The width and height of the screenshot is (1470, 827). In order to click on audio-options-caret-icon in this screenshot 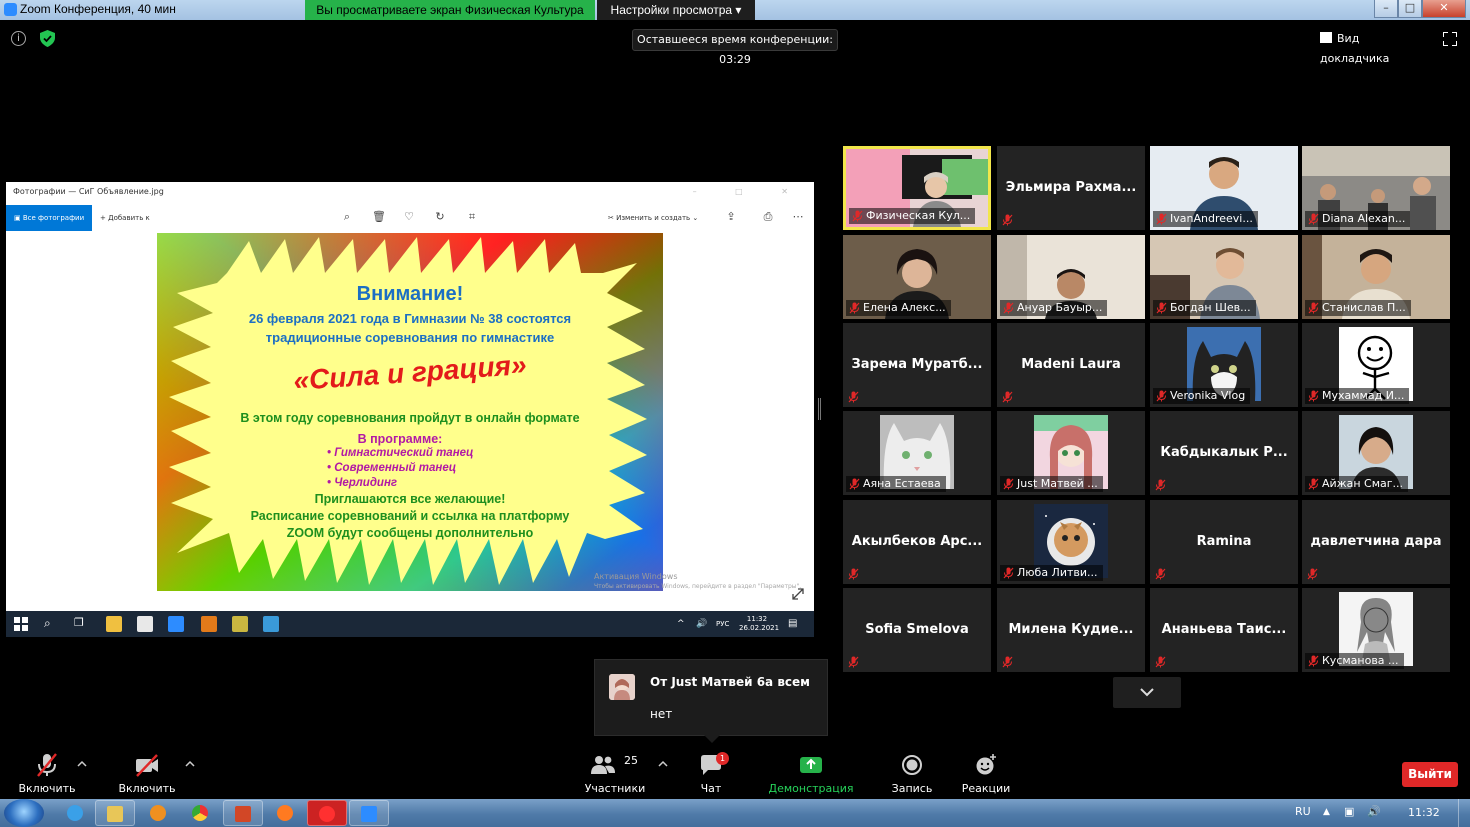, I will do `click(82, 764)`.